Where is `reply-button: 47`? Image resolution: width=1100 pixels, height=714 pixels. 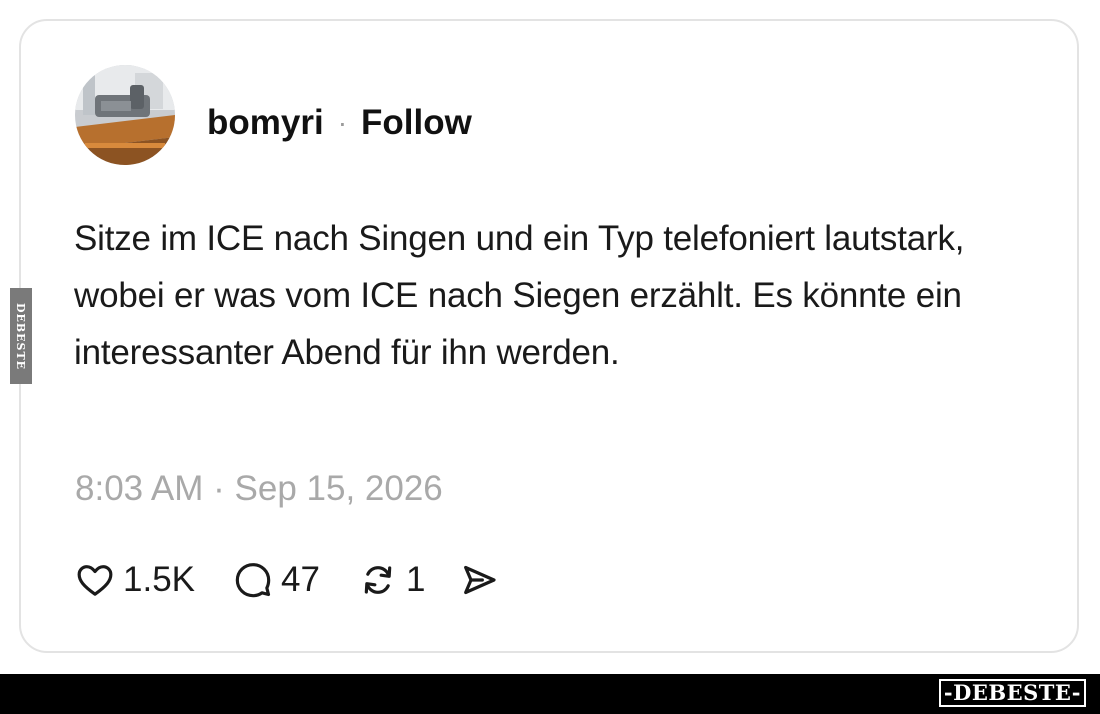 reply-button: 47 is located at coordinates (276, 580).